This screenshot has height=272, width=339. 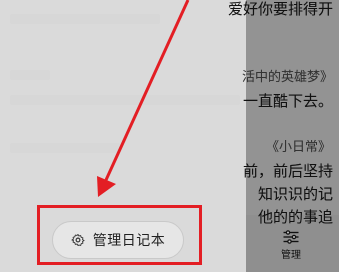 I want to click on diary-entry-text: 知识识的记, so click(x=295, y=194).